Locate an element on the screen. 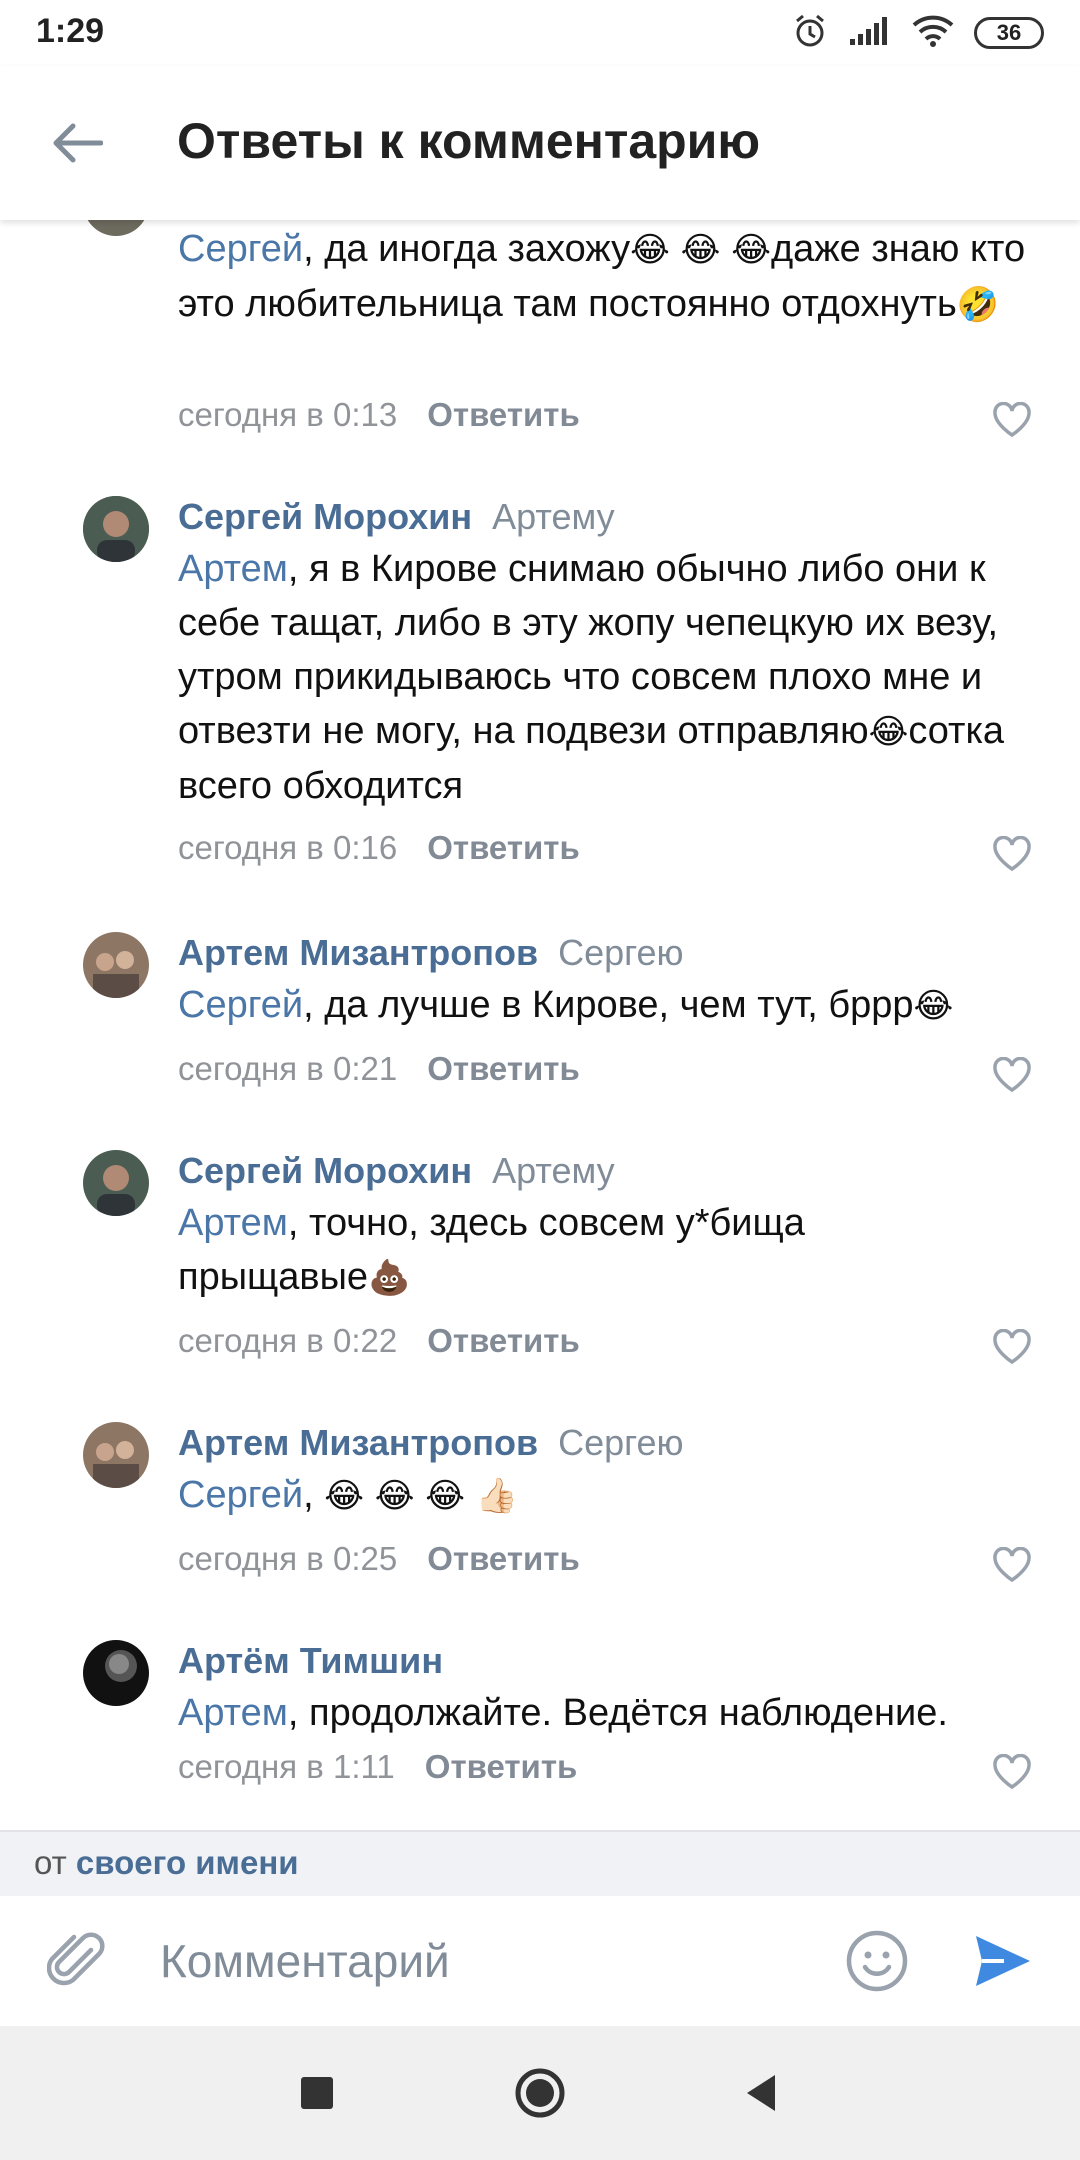  send-icon is located at coordinates (1003, 1961).